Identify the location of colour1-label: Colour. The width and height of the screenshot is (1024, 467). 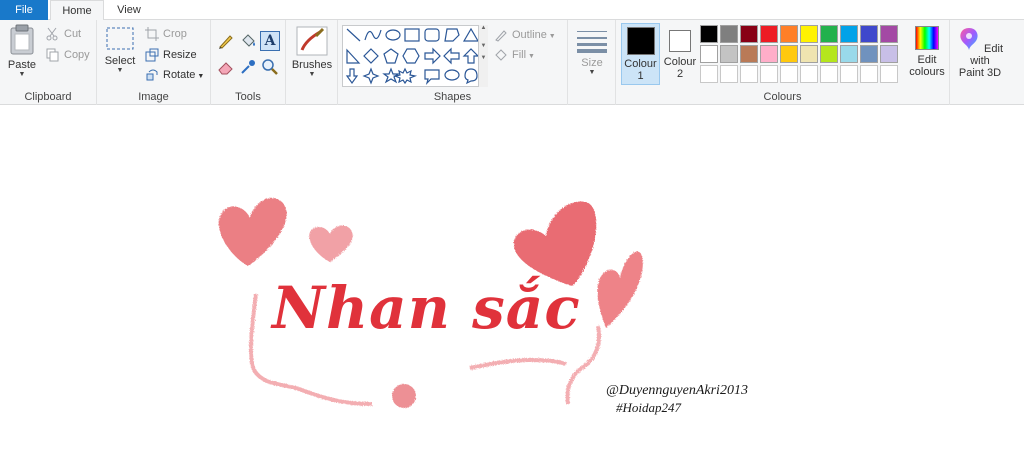
(640, 64).